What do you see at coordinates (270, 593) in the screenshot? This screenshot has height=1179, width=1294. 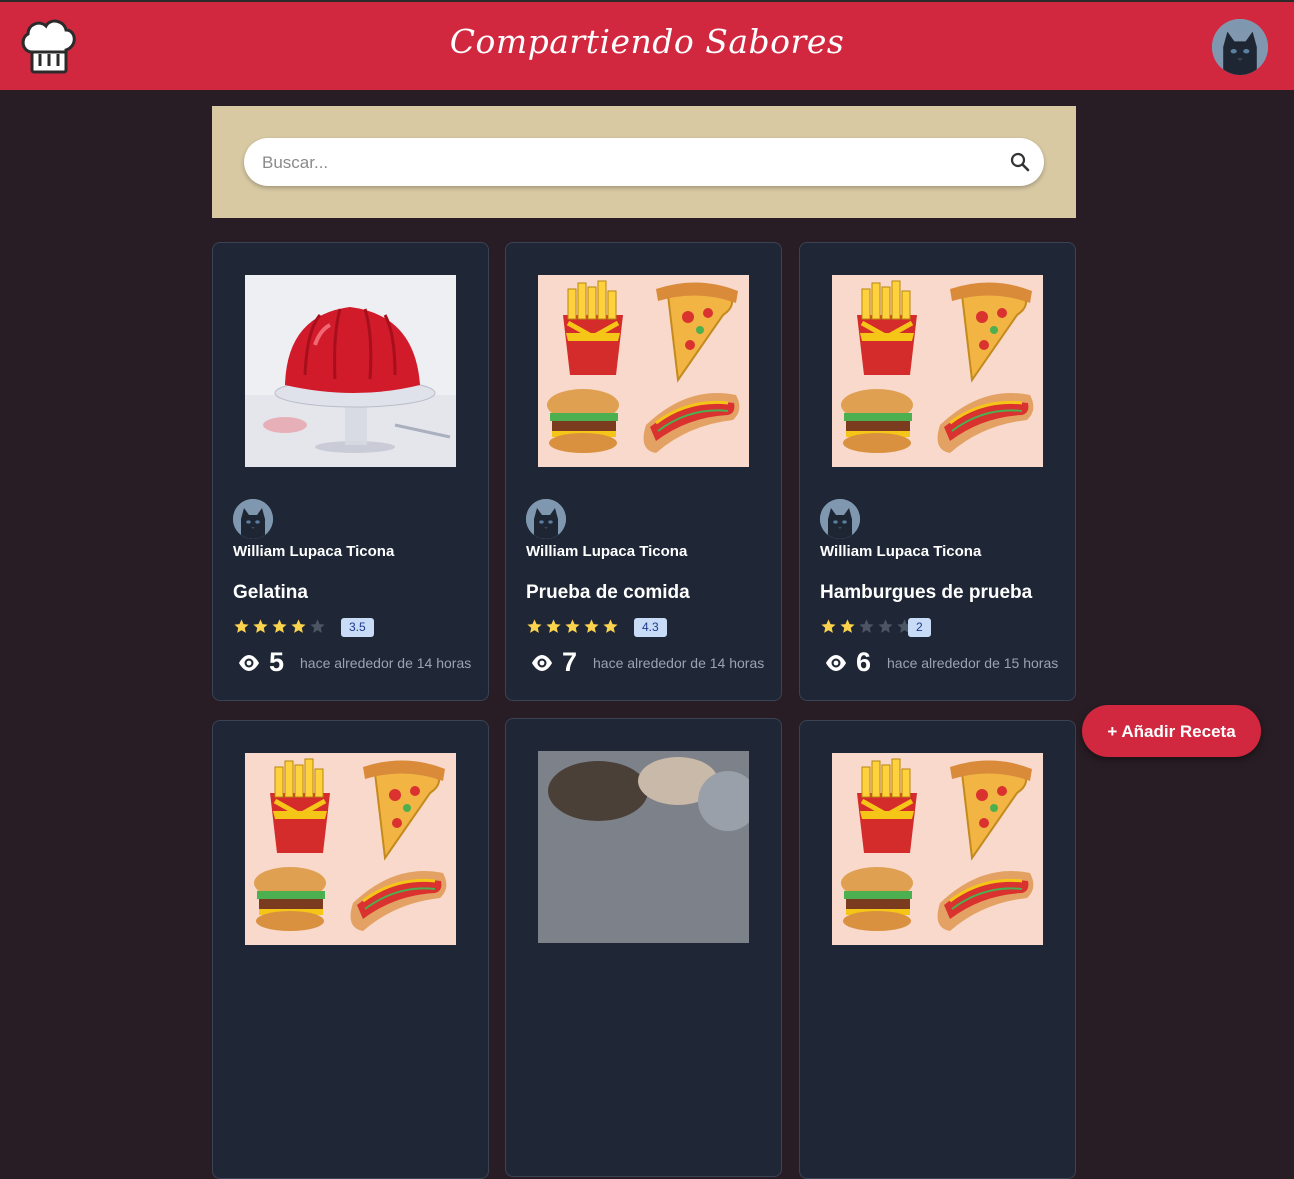 I see `recipe-title: Gelatina` at bounding box center [270, 593].